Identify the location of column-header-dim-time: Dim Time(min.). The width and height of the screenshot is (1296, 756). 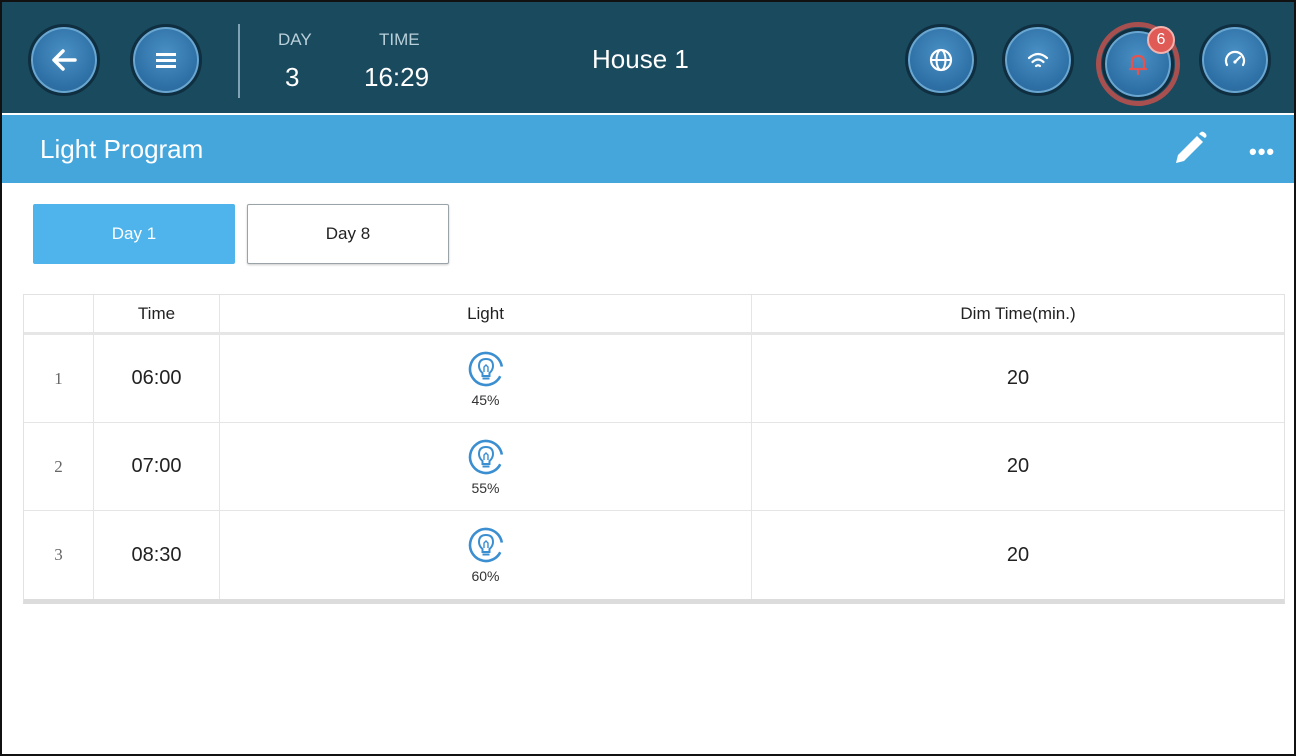
(1018, 313).